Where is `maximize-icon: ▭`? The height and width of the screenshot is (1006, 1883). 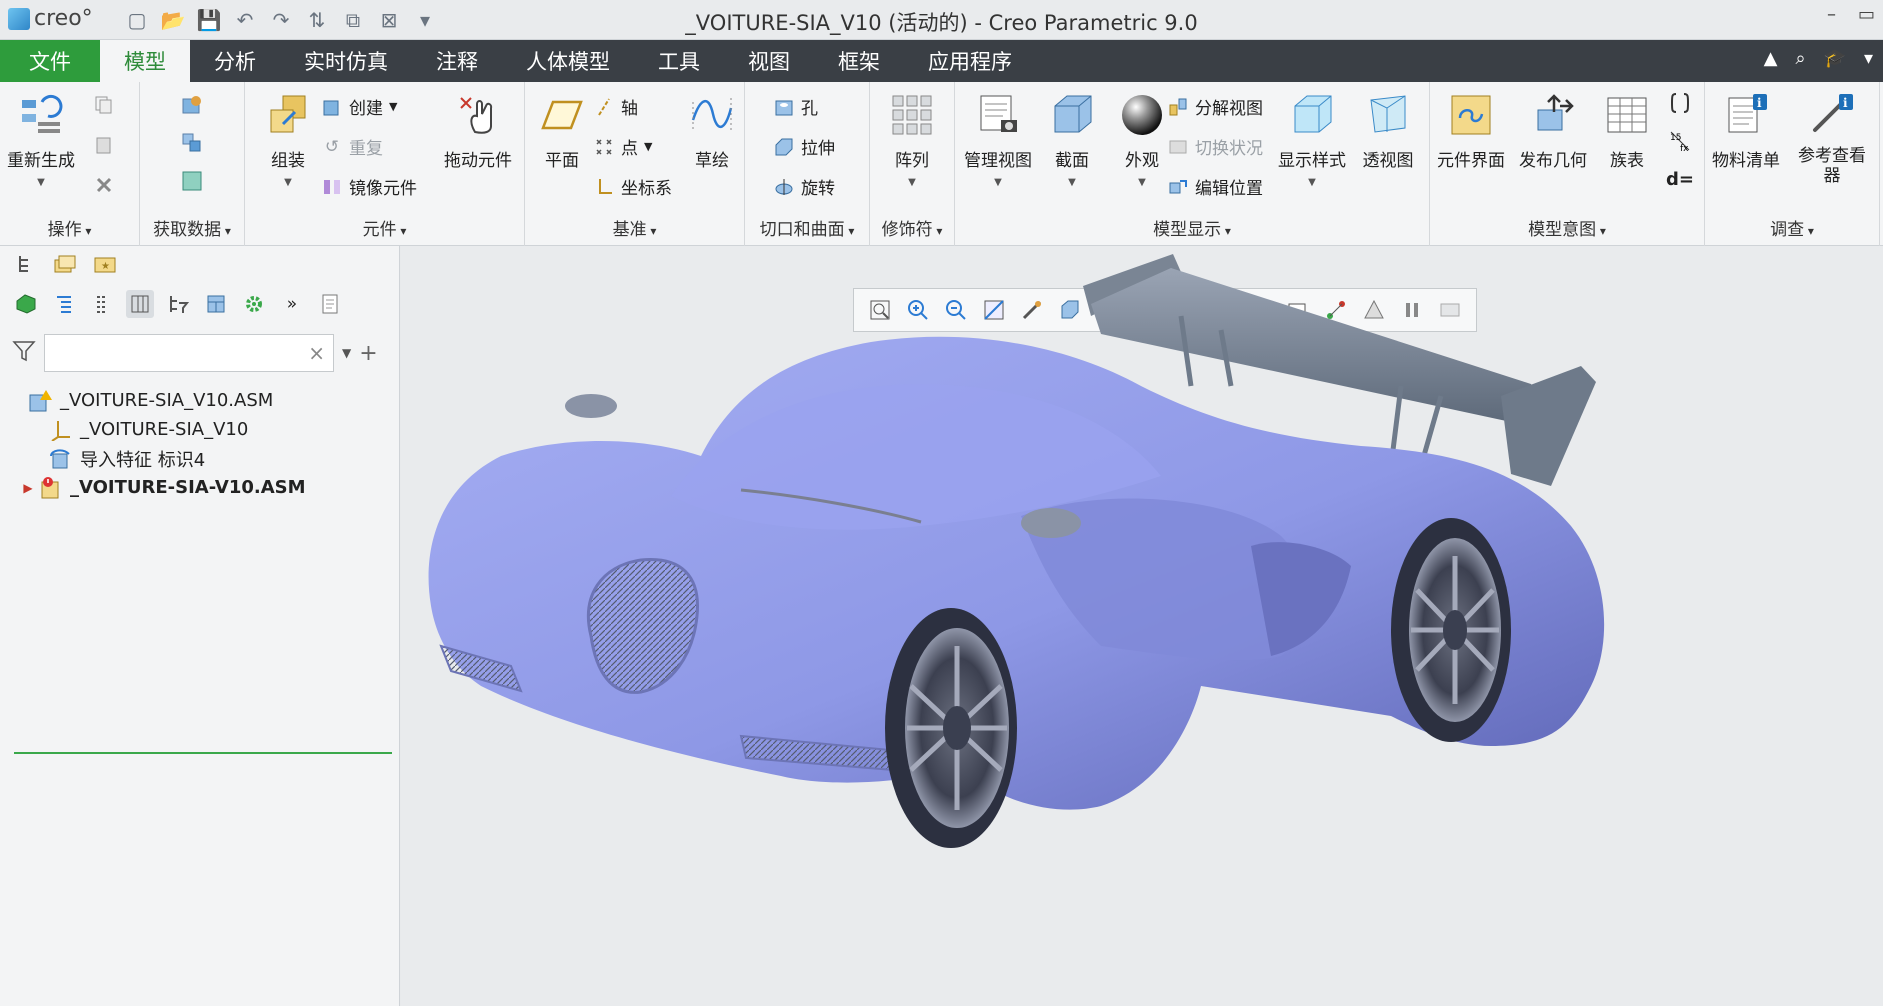
maximize-icon: ▭ is located at coordinates (1866, 14).